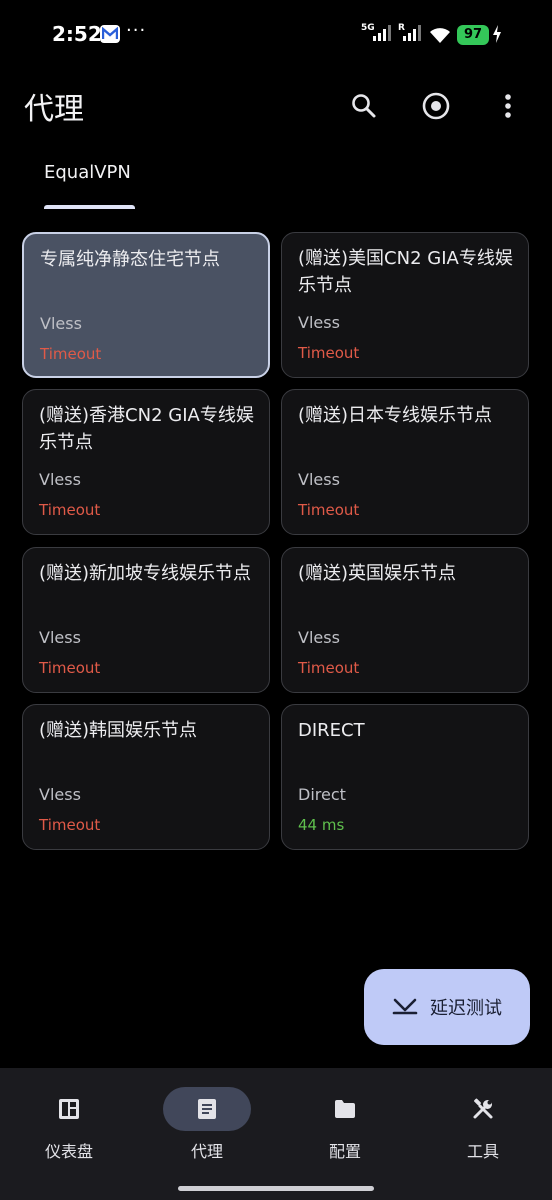 This screenshot has width=552, height=1200. I want to click on nav-dashboard: 仪表盘, so click(69, 1118).